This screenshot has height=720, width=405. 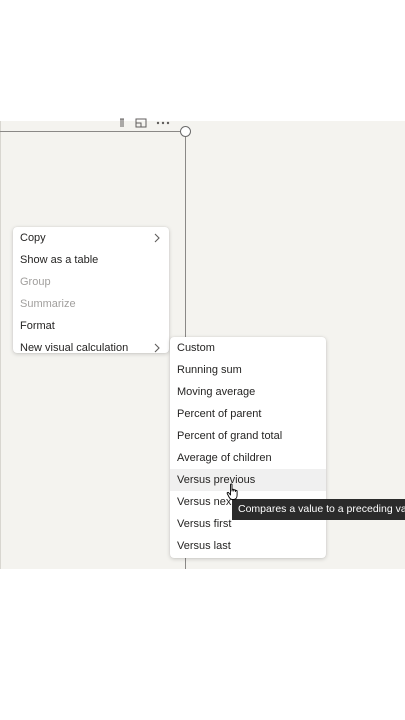 What do you see at coordinates (232, 491) in the screenshot?
I see `hand-pointer-cursor-icon` at bounding box center [232, 491].